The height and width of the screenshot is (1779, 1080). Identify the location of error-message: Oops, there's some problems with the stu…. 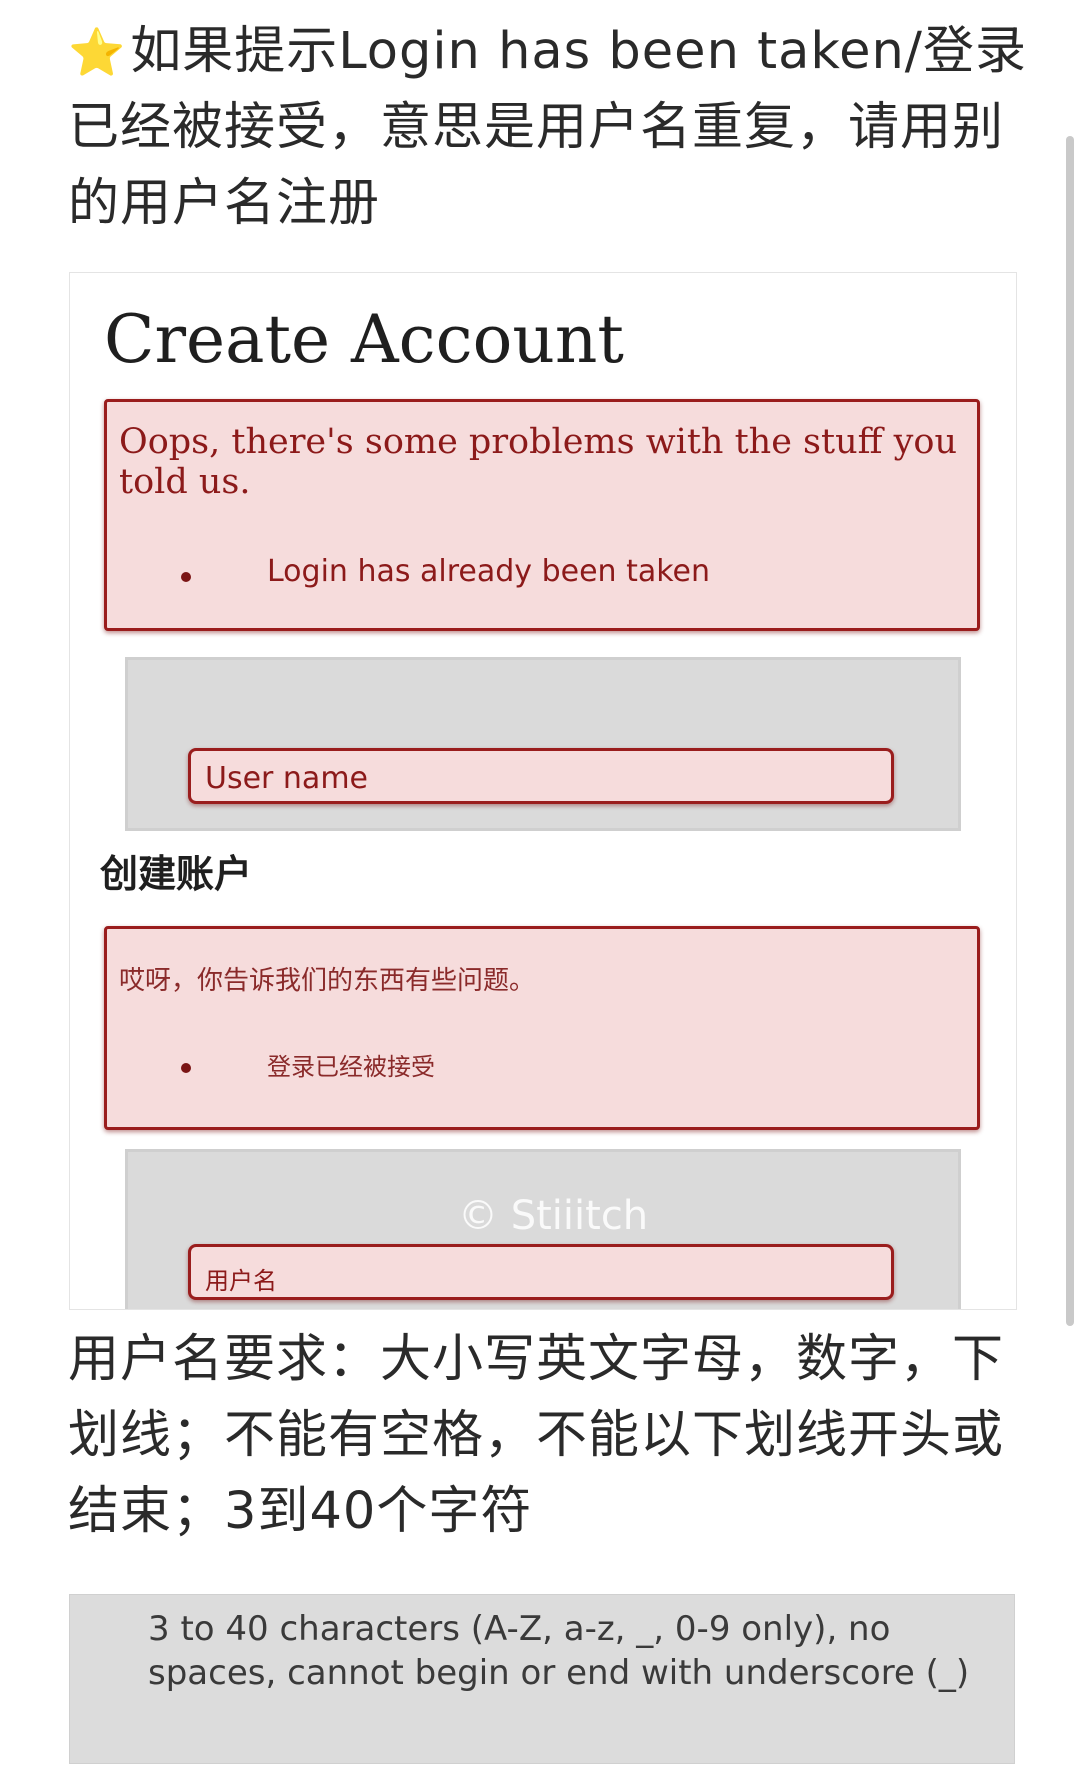
(538, 462).